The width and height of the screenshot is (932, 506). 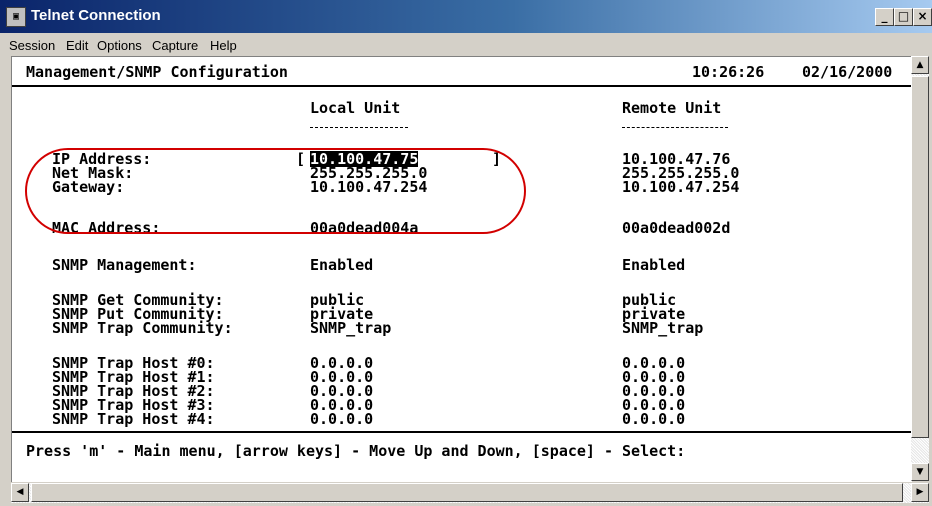 What do you see at coordinates (133, 419) in the screenshot?
I see `label-trap-host-4: SNMP Trap Host #4:` at bounding box center [133, 419].